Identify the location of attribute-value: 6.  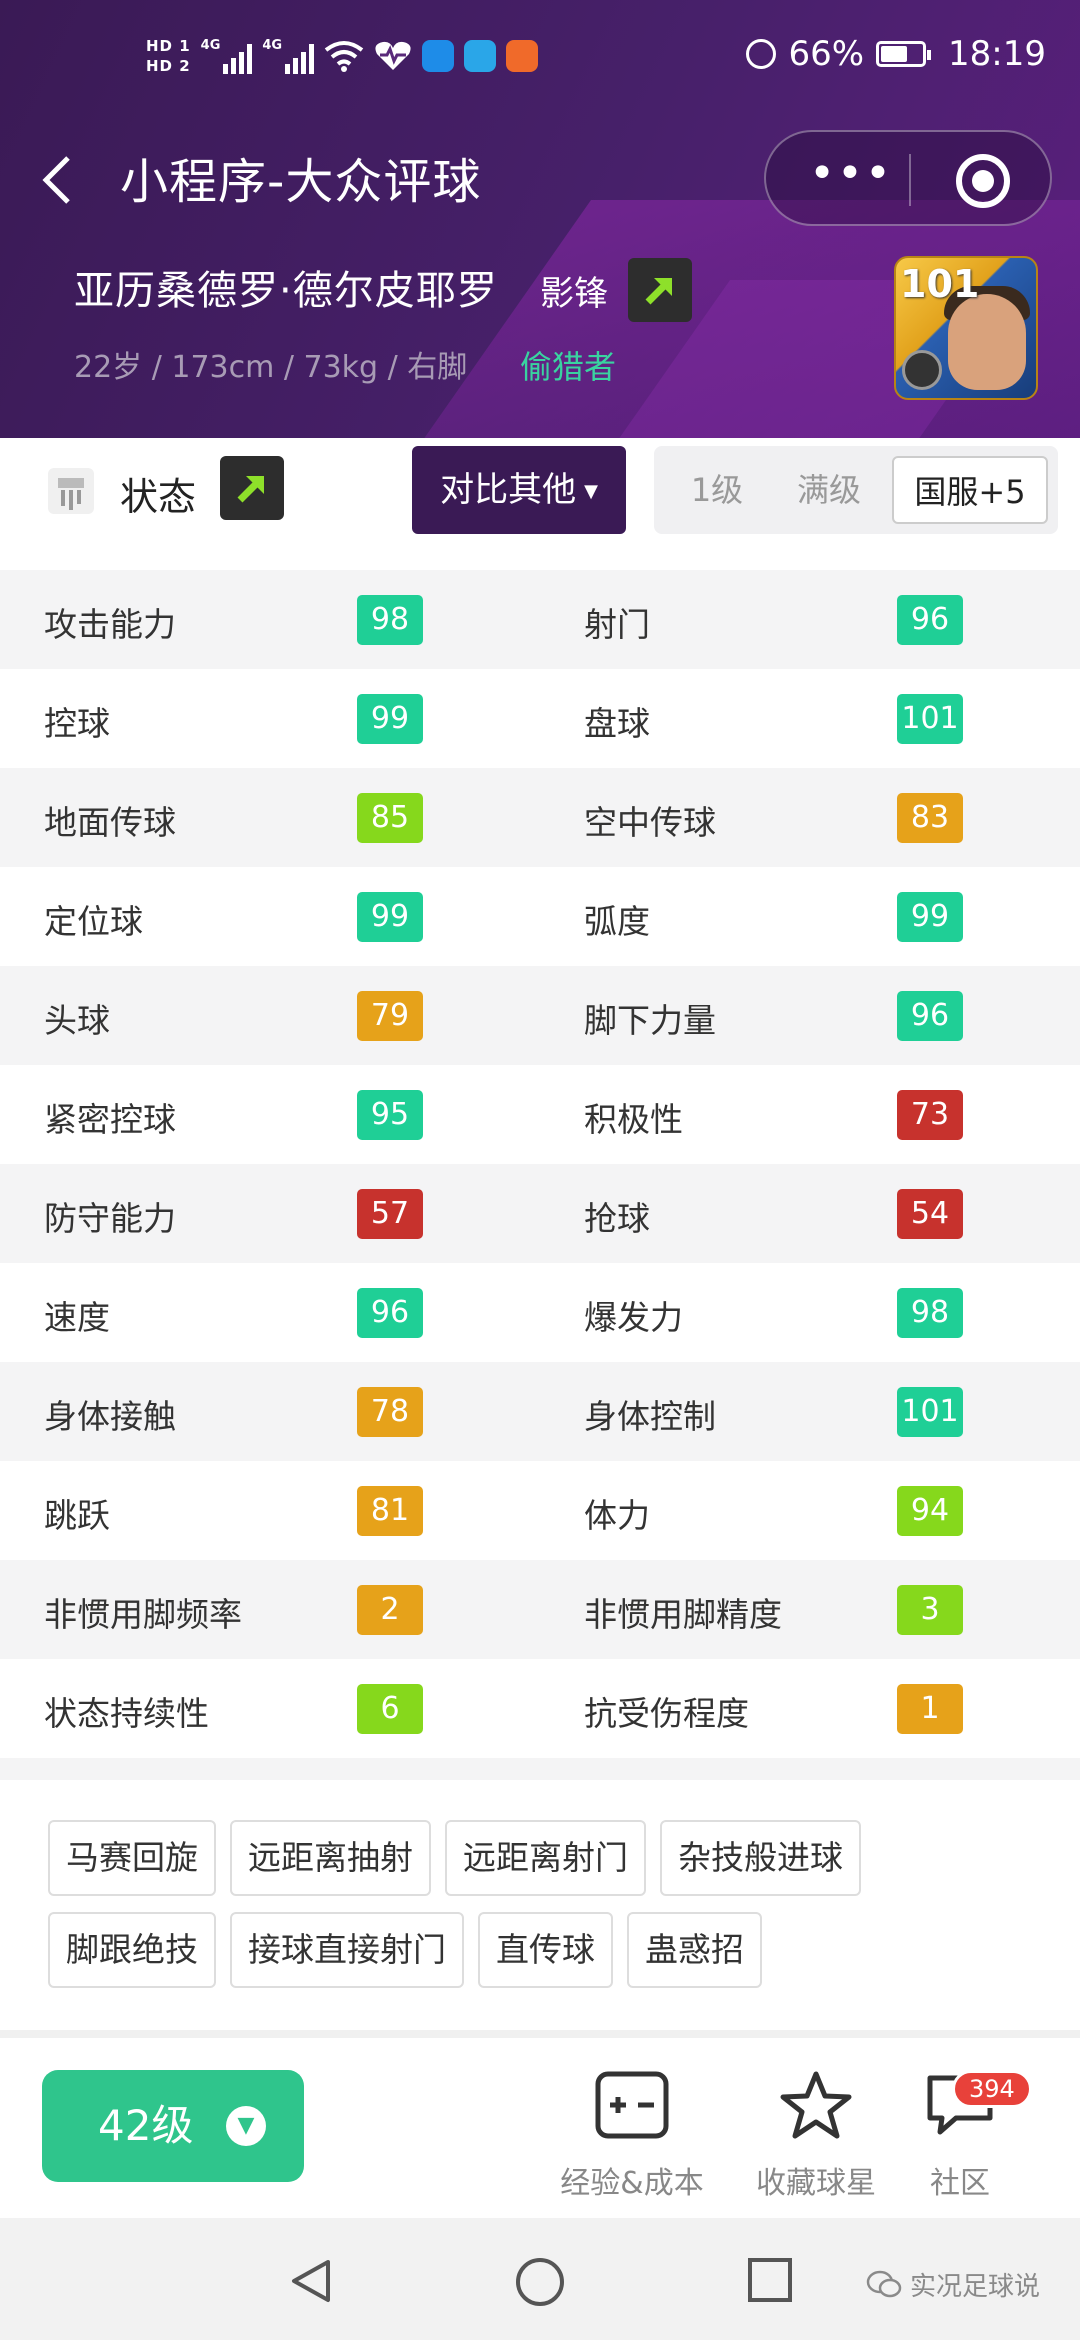
(390, 1709).